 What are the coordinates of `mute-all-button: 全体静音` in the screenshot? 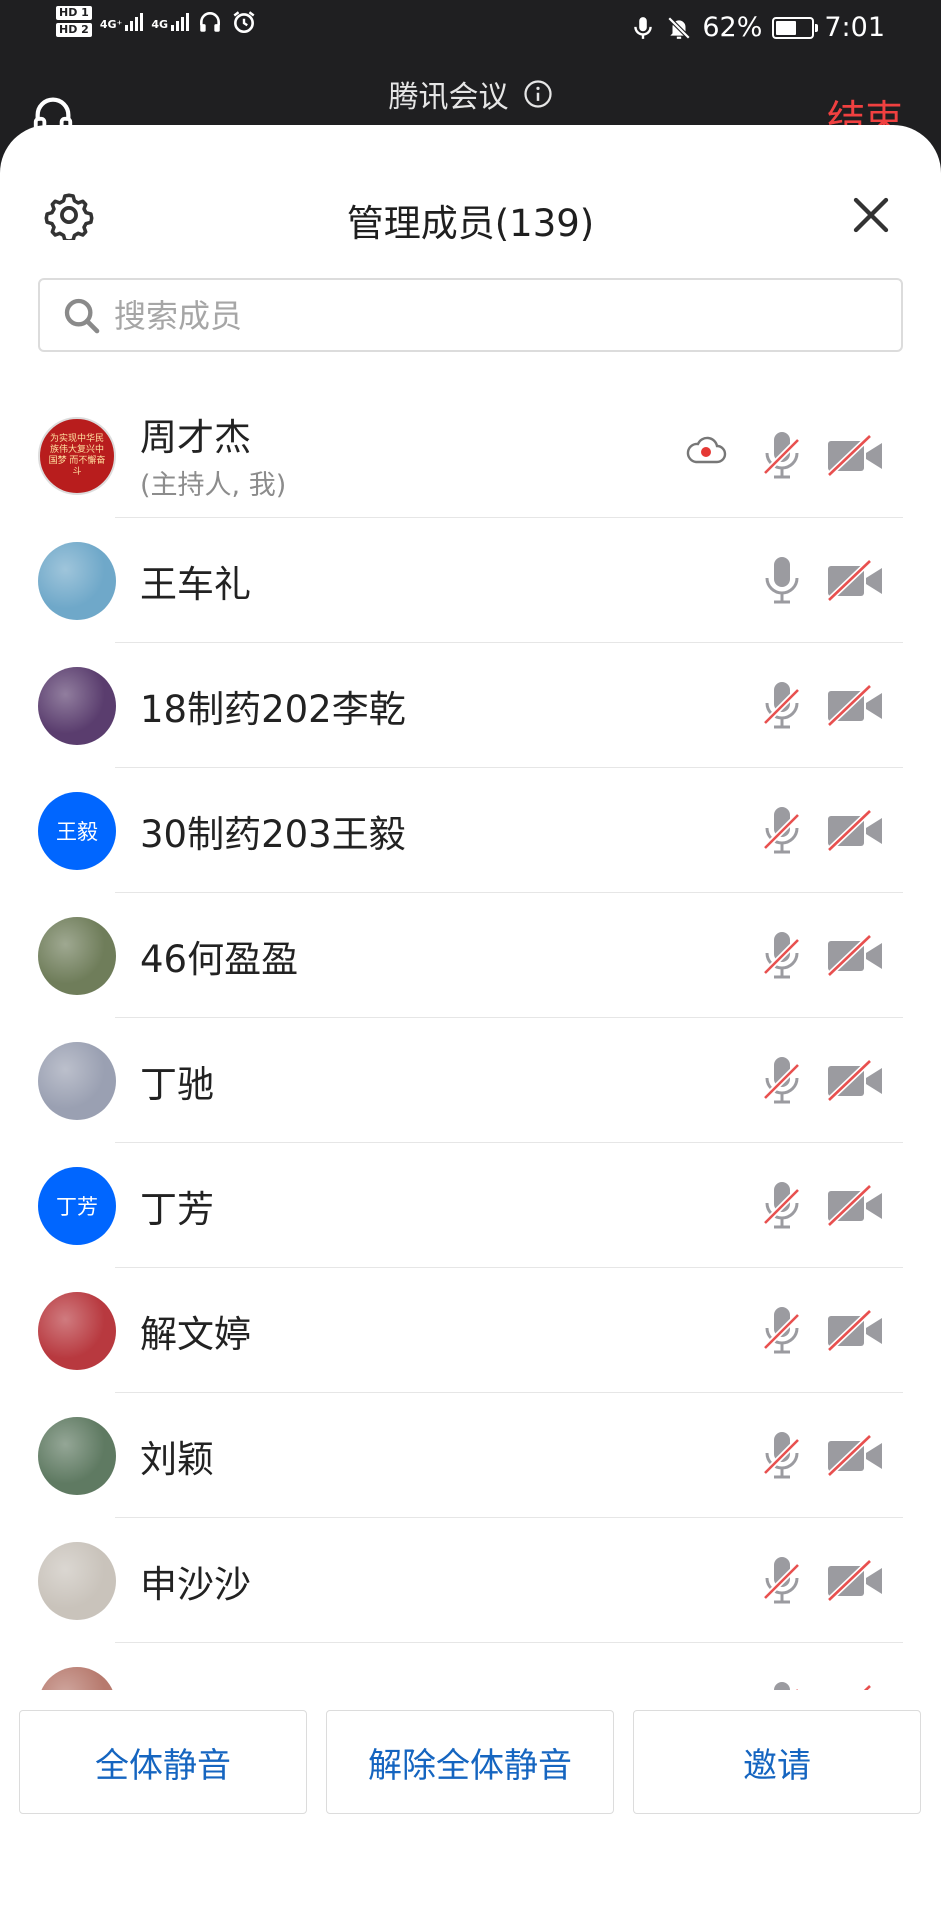 It's located at (163, 1762).